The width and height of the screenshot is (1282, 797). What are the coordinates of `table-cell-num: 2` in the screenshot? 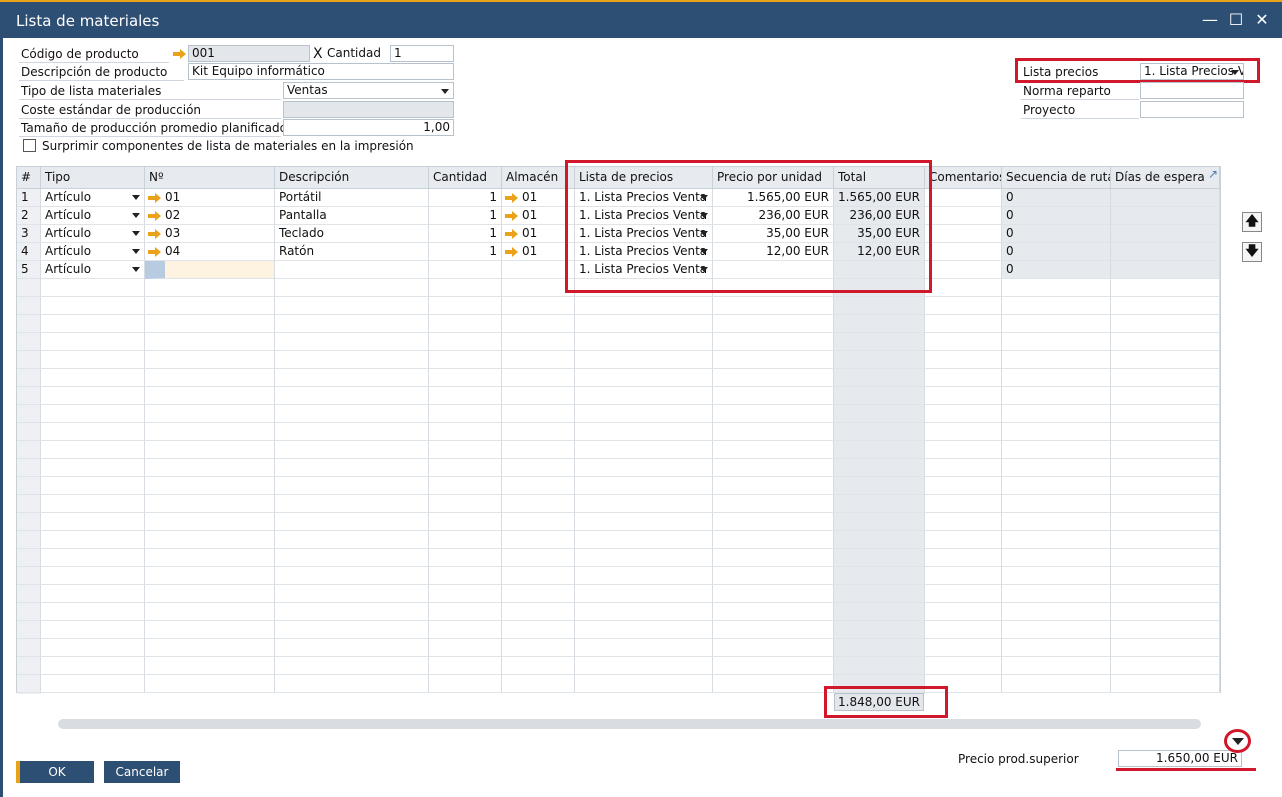 It's located at (29, 216).